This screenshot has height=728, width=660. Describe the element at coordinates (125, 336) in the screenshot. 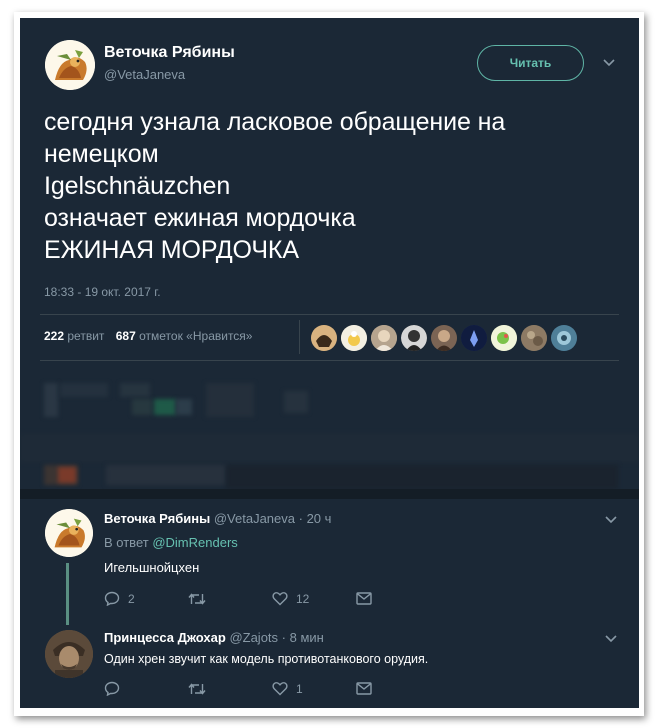

I see `like-count: 687` at that location.